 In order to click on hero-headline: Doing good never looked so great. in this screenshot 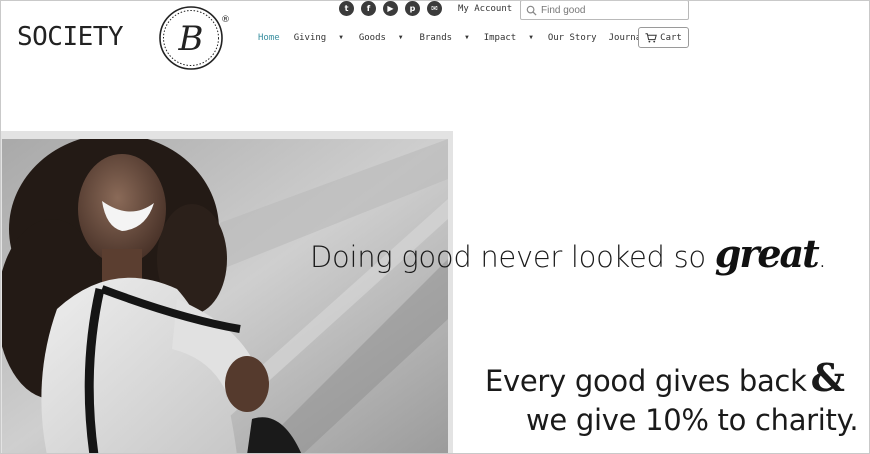, I will do `click(568, 253)`.